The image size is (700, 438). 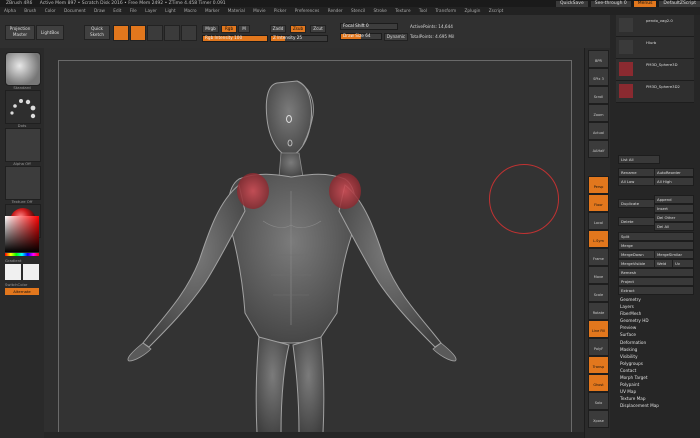 What do you see at coordinates (639, 391) in the screenshot?
I see `menu-uv-map: UV Map` at bounding box center [639, 391].